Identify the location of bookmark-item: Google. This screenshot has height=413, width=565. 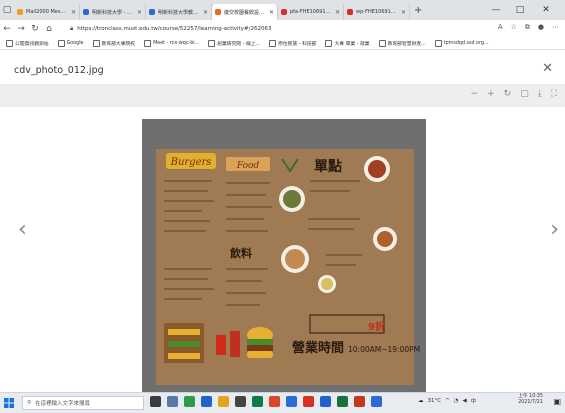
(70, 43).